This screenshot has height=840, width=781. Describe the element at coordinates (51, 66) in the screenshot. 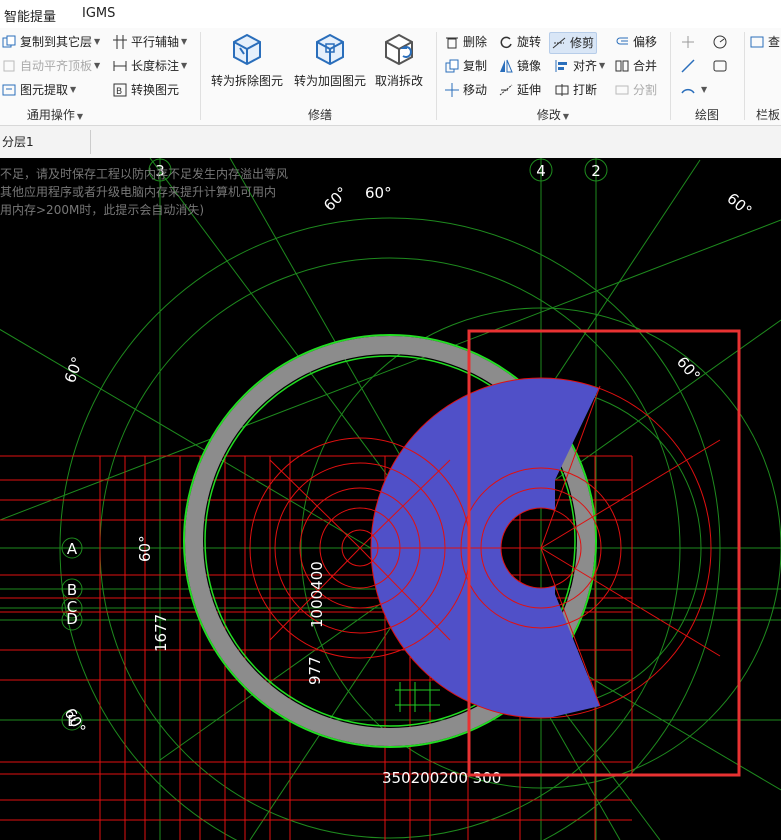

I see `auto-align-top-button: 自动平齐顶板 ▼` at that location.